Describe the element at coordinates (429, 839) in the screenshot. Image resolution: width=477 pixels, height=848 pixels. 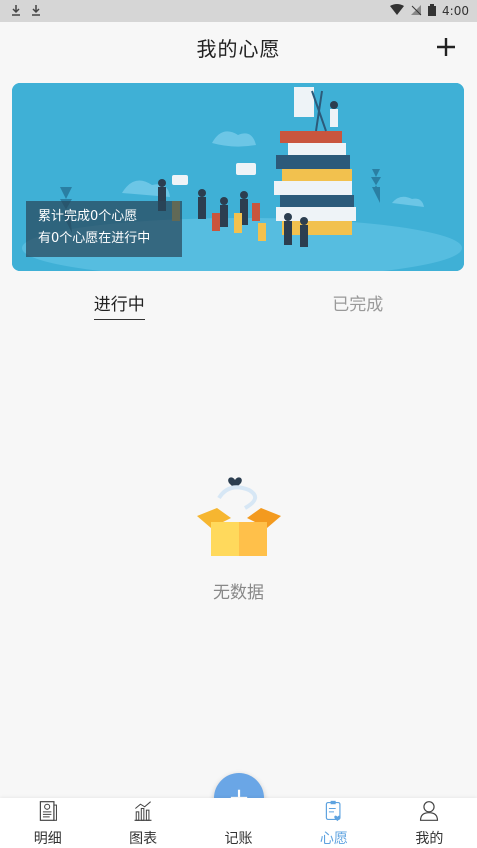
I see `nav-label: 我的` at that location.